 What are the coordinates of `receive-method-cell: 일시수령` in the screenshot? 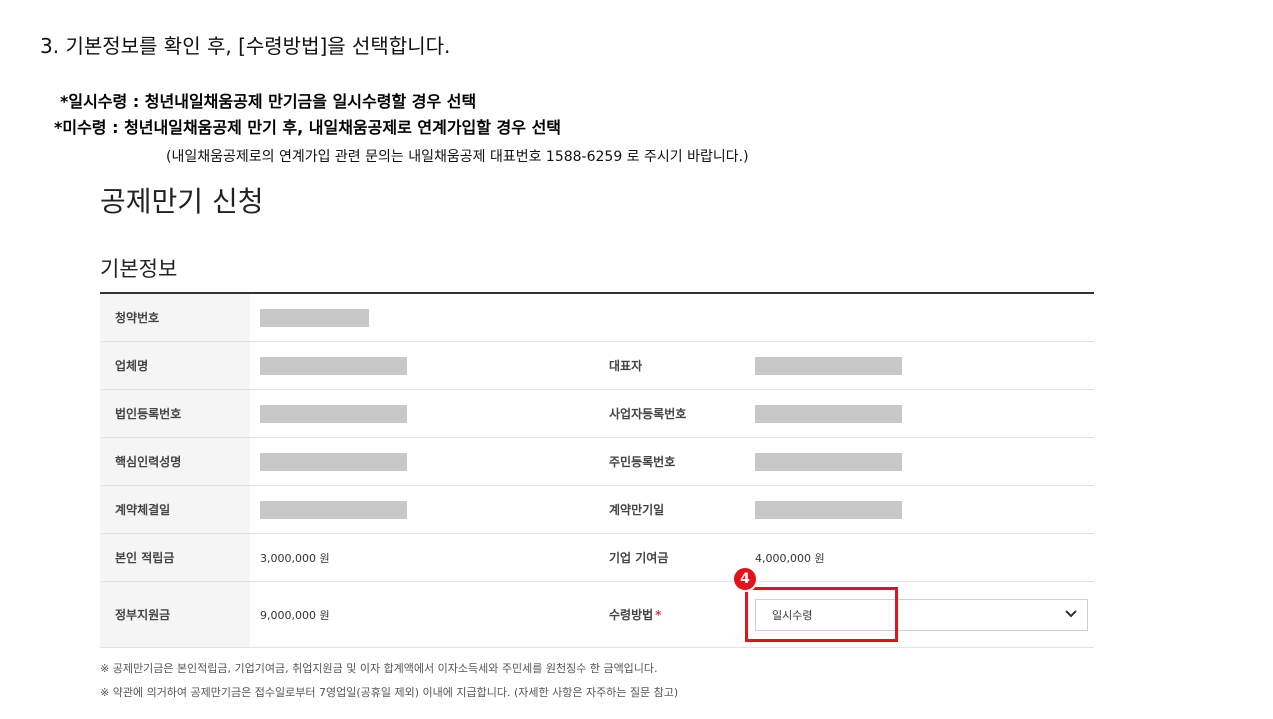 It's located at (920, 614).